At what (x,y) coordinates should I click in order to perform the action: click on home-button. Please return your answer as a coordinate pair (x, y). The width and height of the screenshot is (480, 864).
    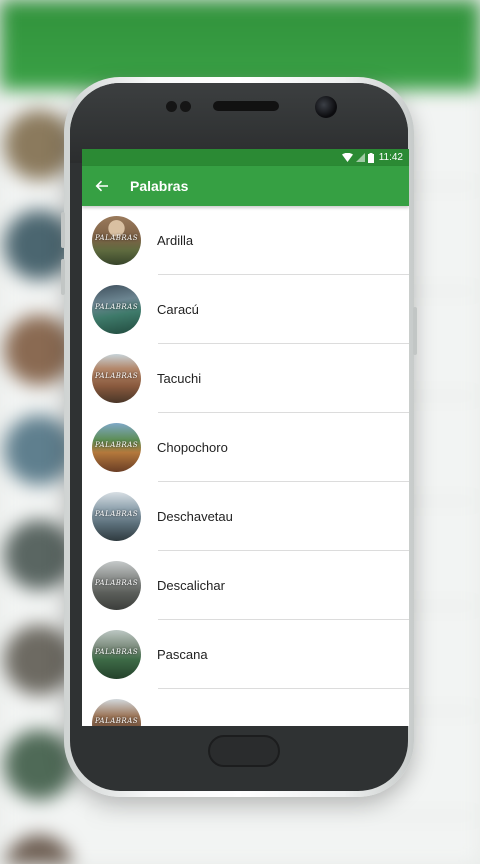
    Looking at the image, I should click on (244, 751).